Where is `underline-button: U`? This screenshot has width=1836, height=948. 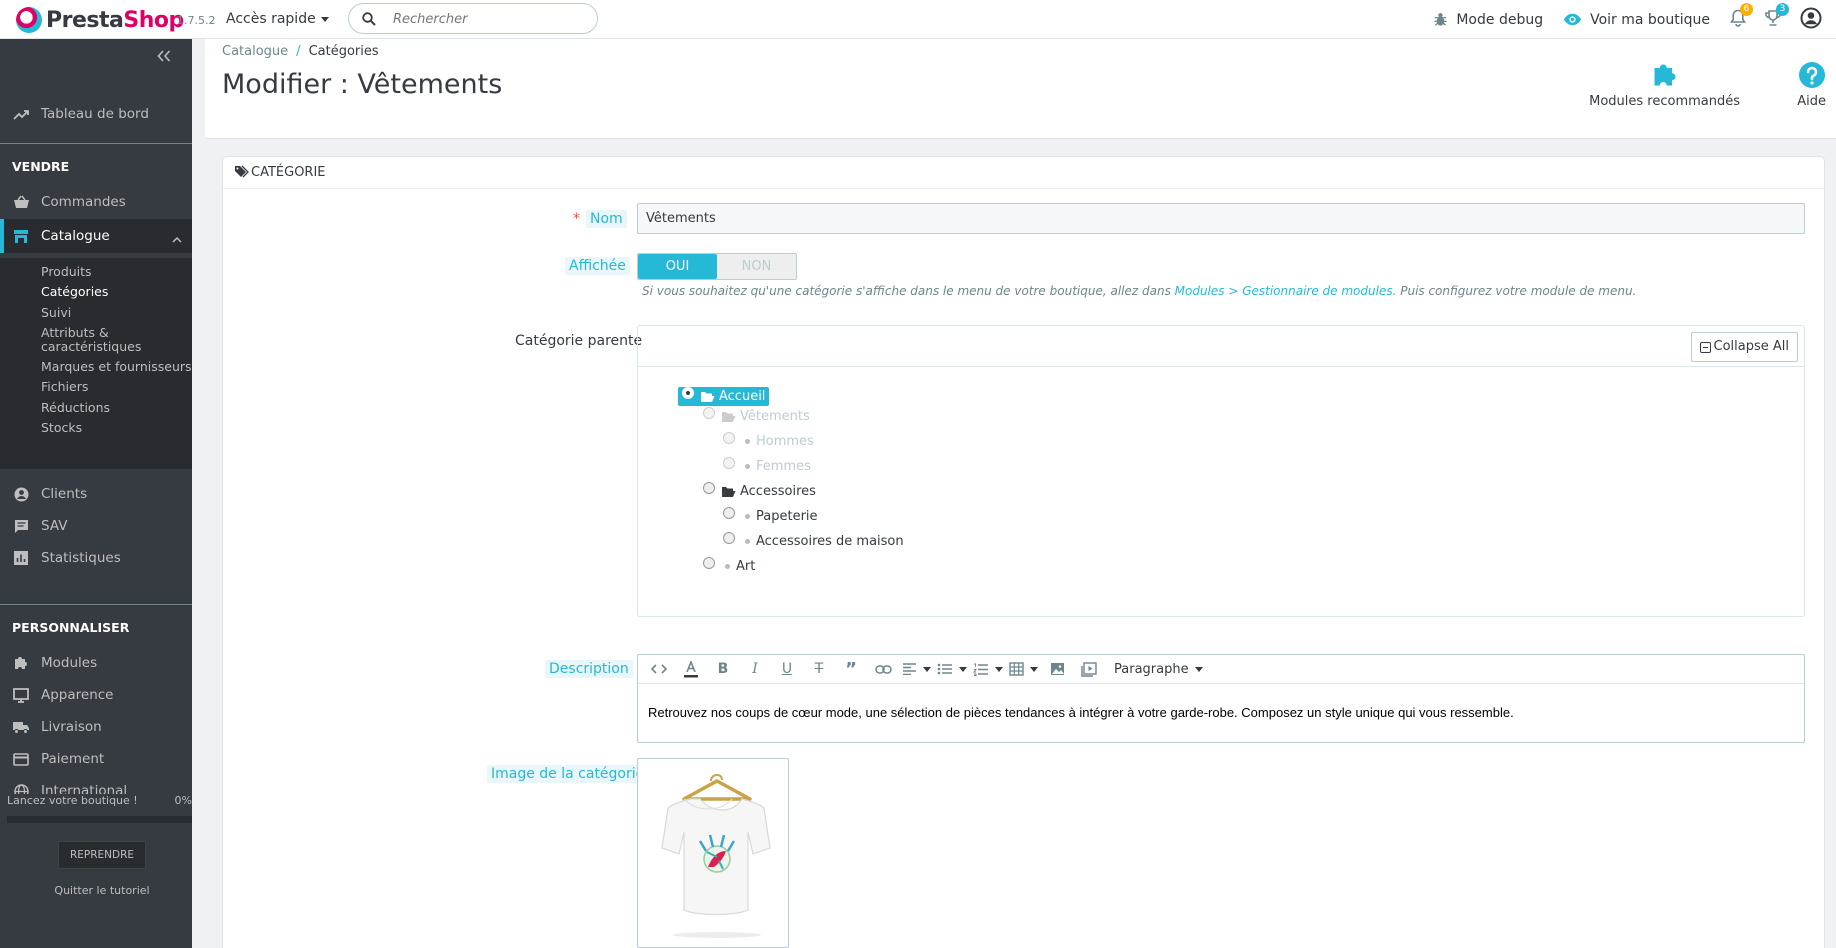 underline-button: U is located at coordinates (787, 669).